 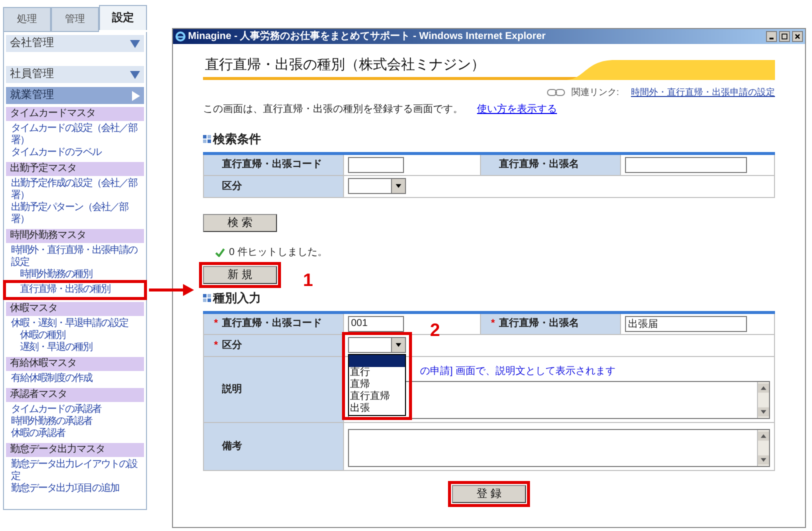 What do you see at coordinates (377, 397) in the screenshot?
I see `dropdown-option: 直行直帰` at bounding box center [377, 397].